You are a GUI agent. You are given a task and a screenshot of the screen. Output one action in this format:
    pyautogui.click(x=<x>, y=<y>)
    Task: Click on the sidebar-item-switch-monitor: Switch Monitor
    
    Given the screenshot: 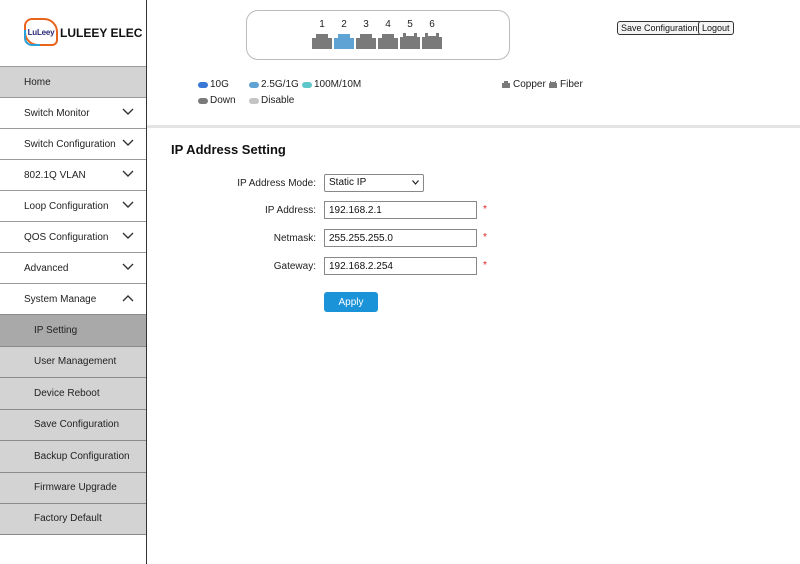 What is the action you would take?
    pyautogui.click(x=73, y=112)
    